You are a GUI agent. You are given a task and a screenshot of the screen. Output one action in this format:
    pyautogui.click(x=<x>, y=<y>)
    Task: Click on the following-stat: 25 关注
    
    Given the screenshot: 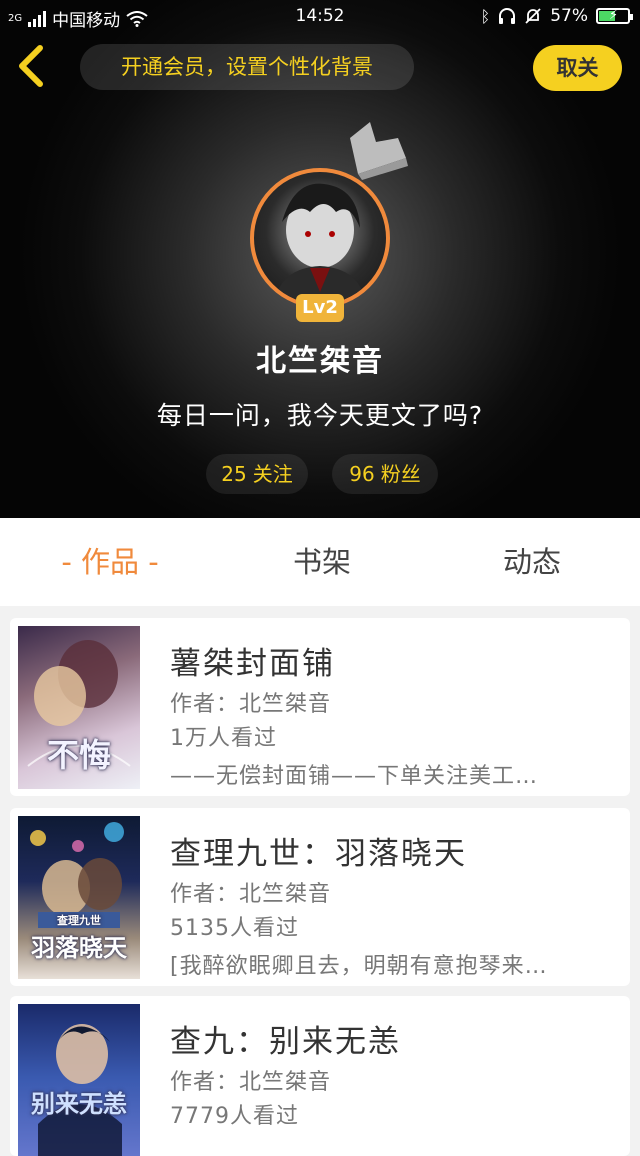 What is the action you would take?
    pyautogui.click(x=257, y=474)
    